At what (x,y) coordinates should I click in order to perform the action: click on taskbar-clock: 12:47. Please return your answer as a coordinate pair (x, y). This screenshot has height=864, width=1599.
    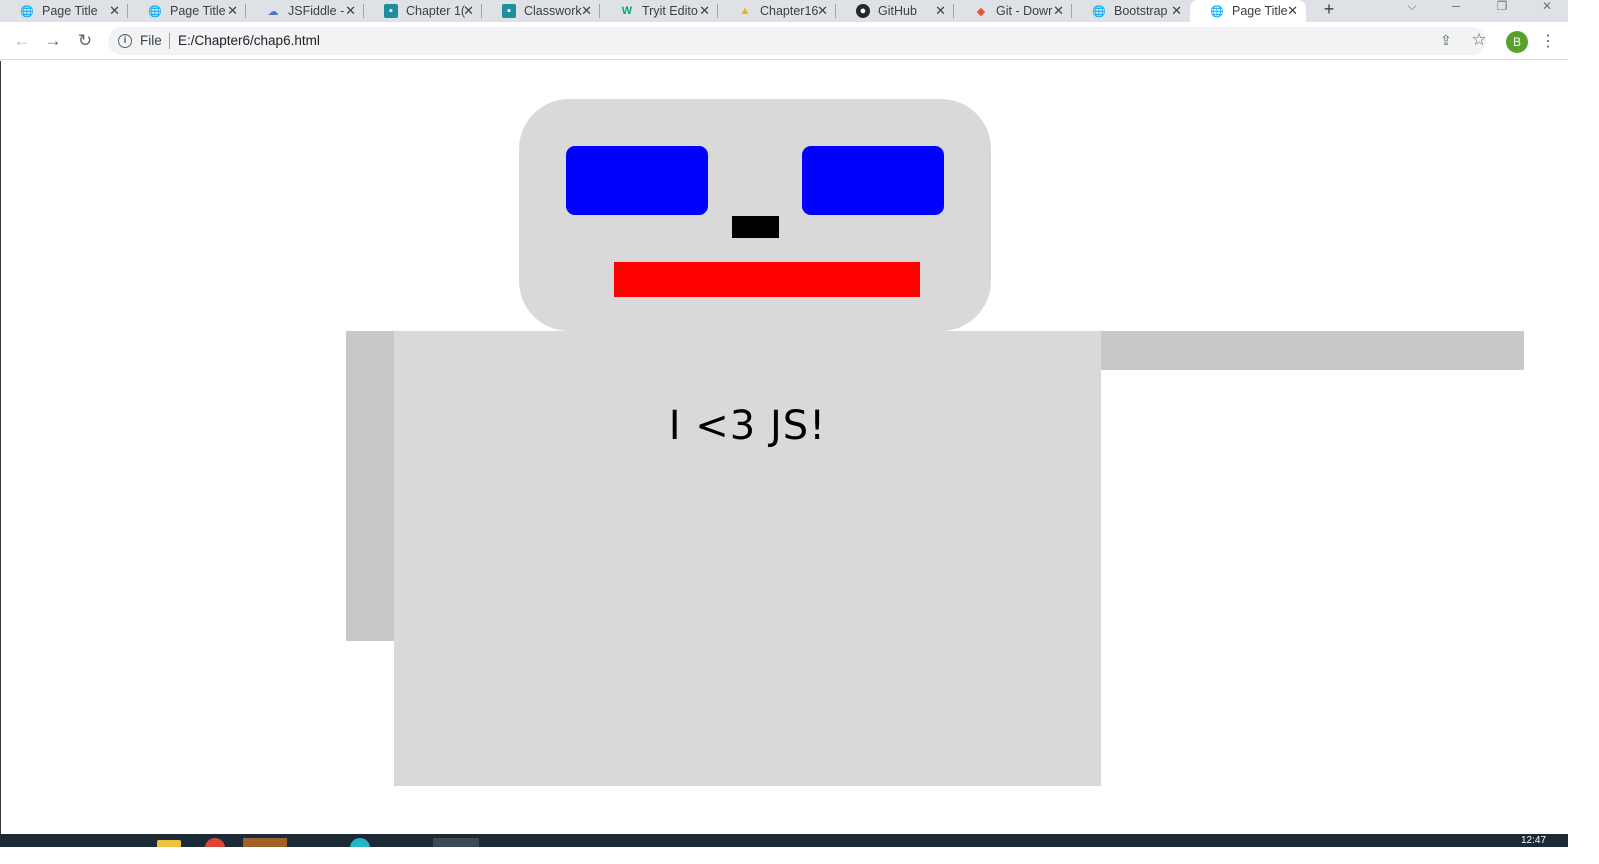
    Looking at the image, I should click on (1533, 840).